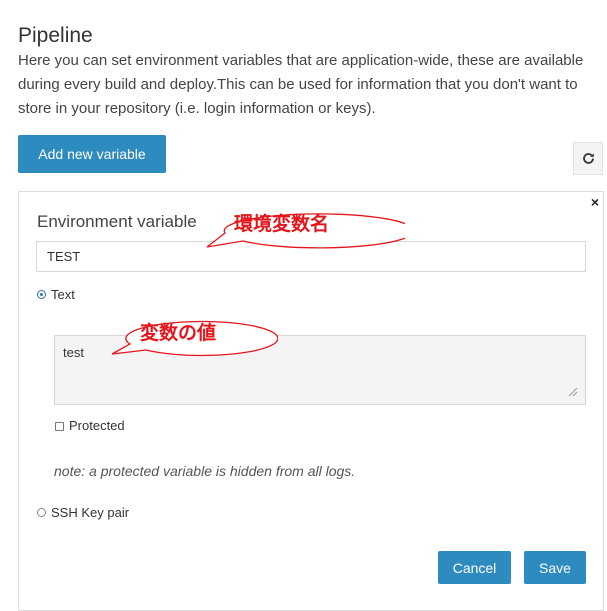 The width and height of the screenshot is (607, 611). I want to click on save-button: Save, so click(555, 567).